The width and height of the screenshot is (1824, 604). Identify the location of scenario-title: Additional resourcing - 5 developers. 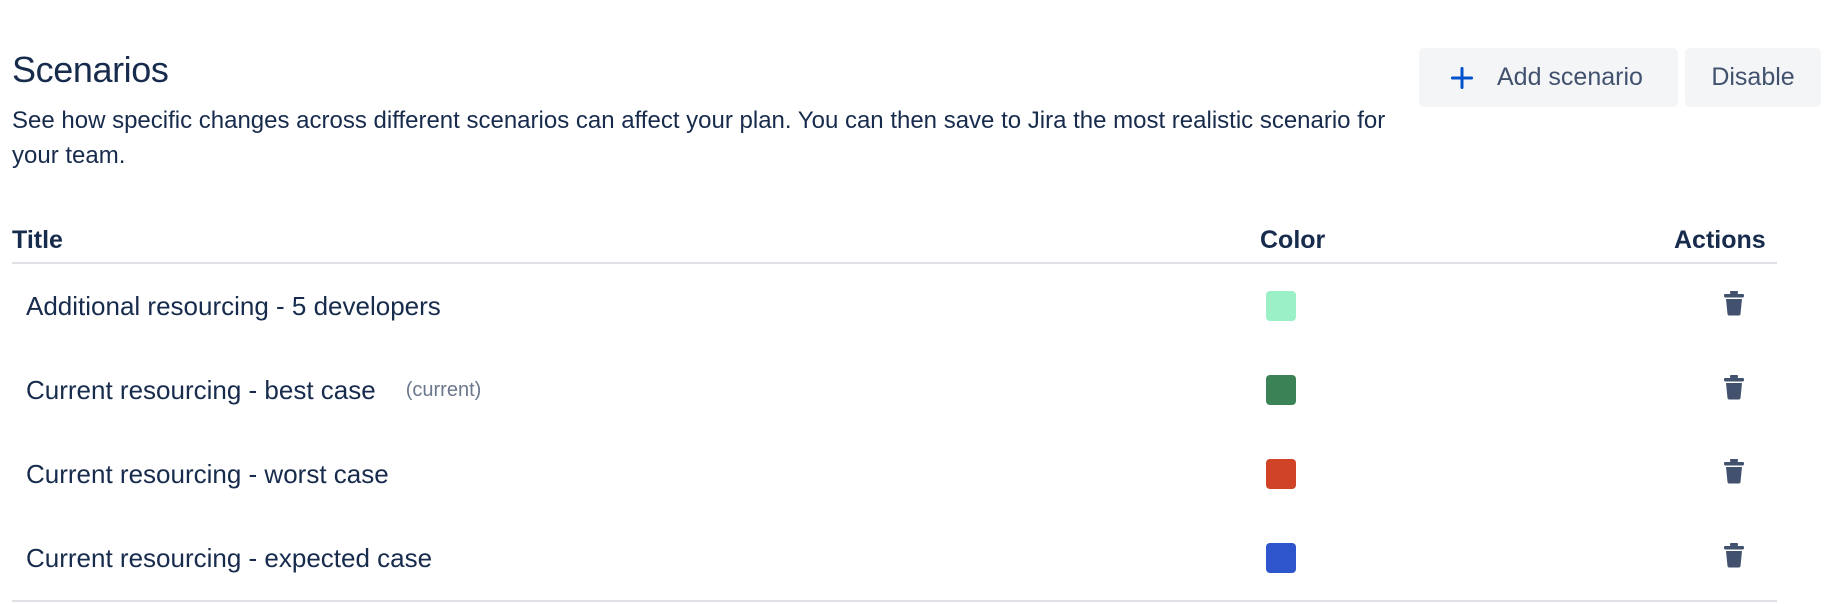
(233, 306).